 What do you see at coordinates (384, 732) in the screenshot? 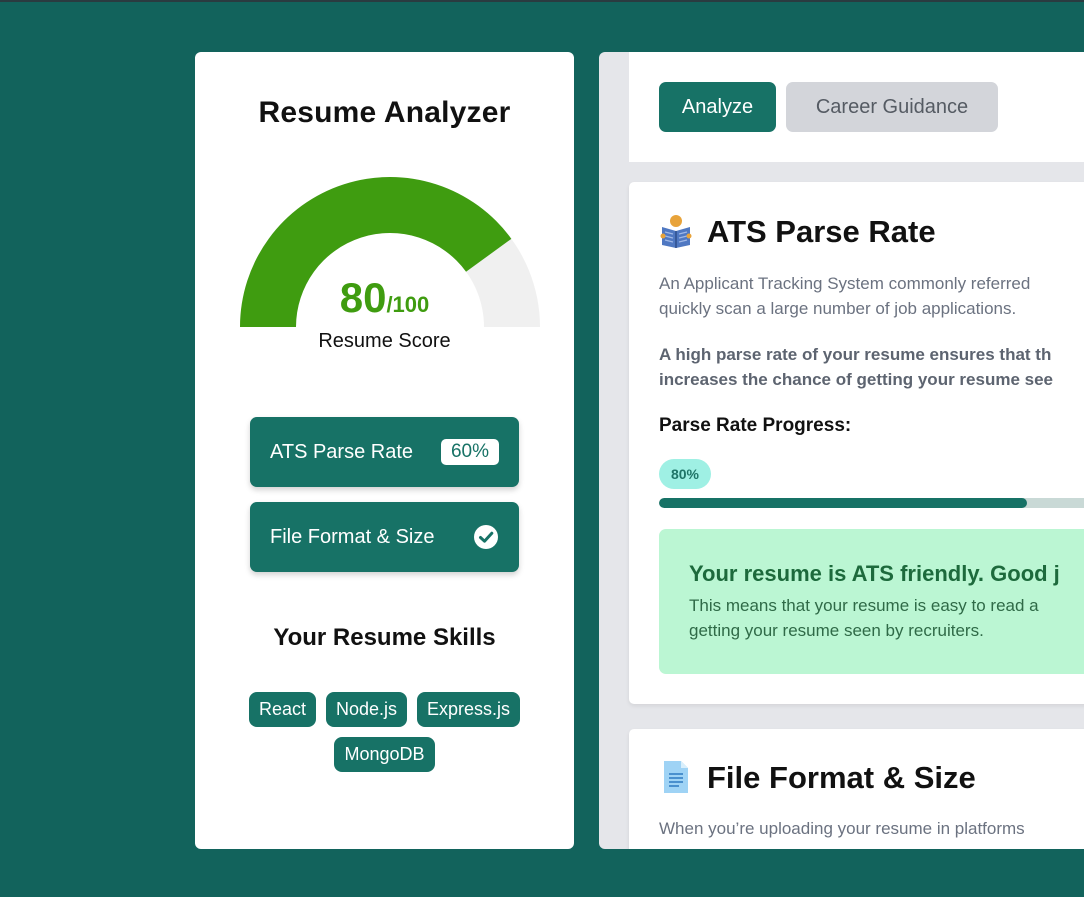
I see `skills-list: React Node.js Express.js MongoDB` at bounding box center [384, 732].